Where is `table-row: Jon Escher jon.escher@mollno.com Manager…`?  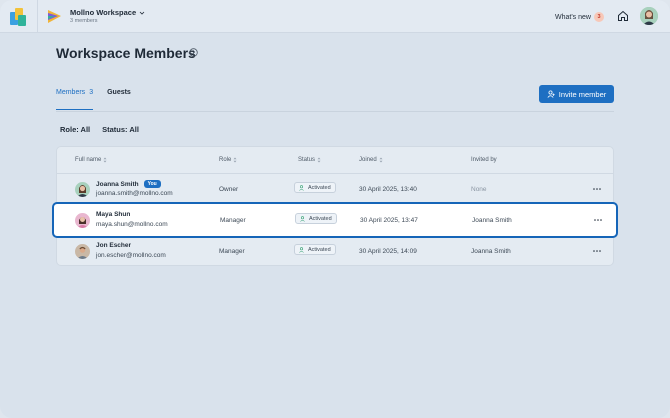
table-row: Jon Escher jon.escher@mollno.com Manager… is located at coordinates (335, 251).